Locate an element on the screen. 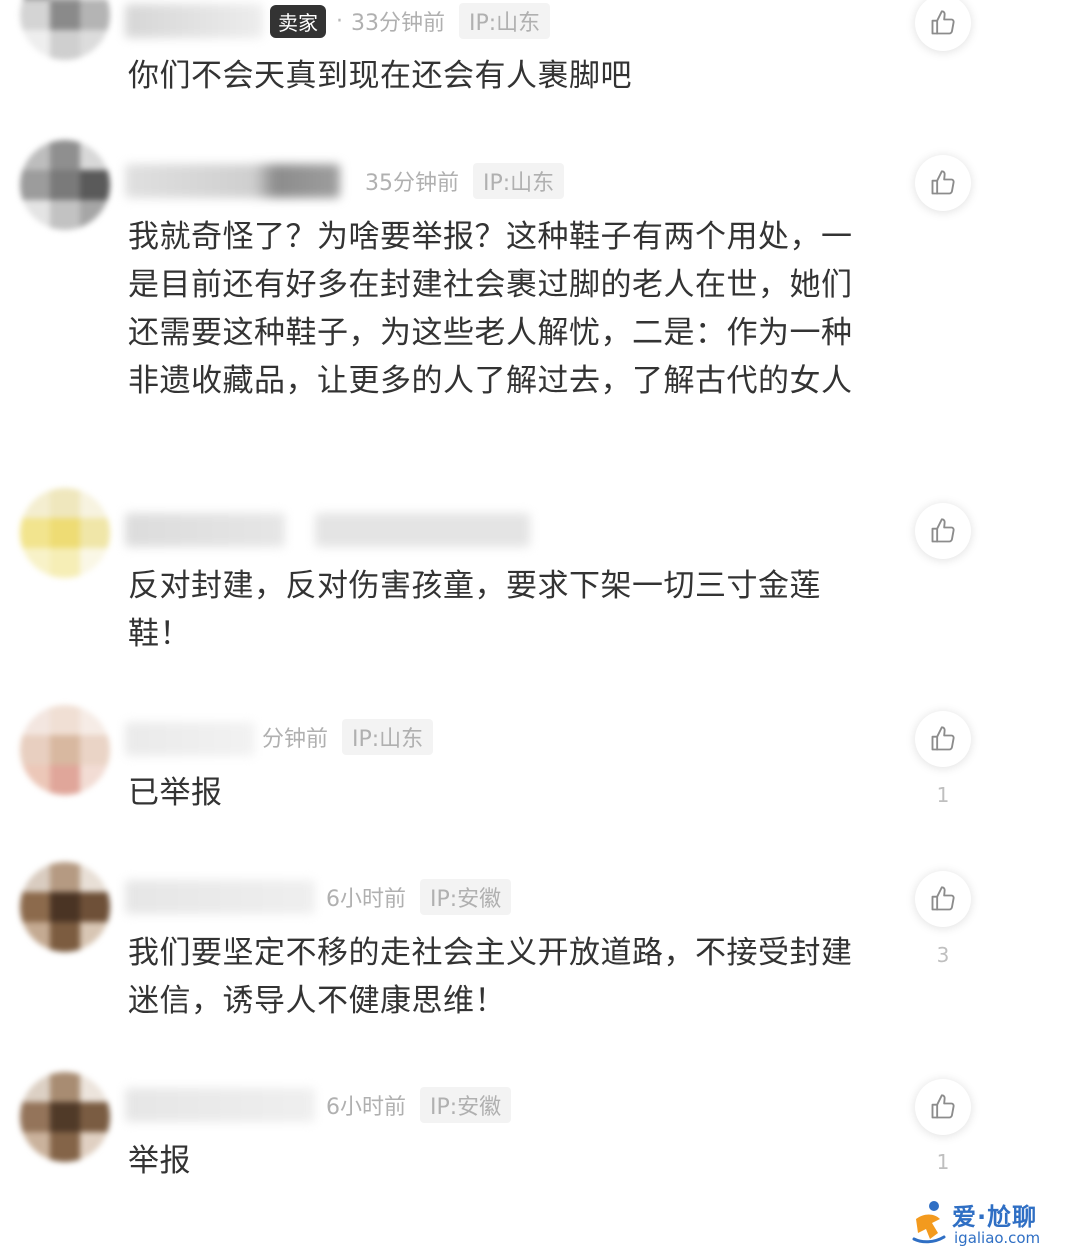 The height and width of the screenshot is (1259, 1080). comment-meta: 分钟前 IP:山东 is located at coordinates (348, 737).